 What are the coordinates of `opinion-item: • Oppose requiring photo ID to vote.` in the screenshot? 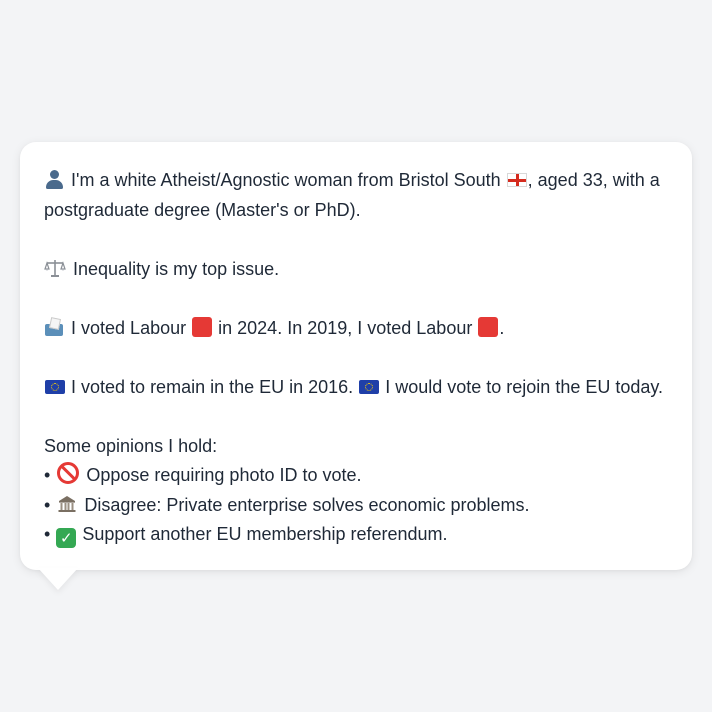 It's located at (358, 476).